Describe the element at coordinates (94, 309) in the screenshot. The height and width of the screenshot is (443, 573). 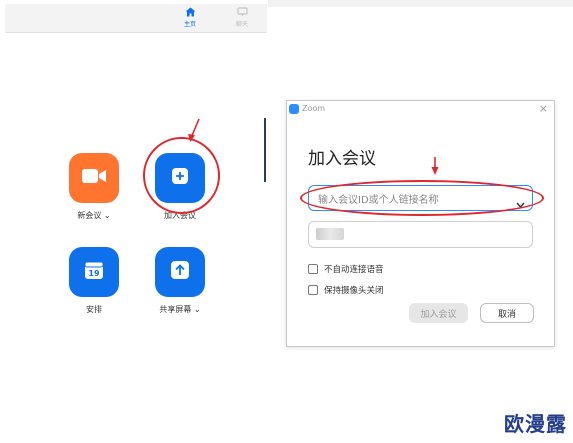
I see `schedule-label: 安排` at that location.